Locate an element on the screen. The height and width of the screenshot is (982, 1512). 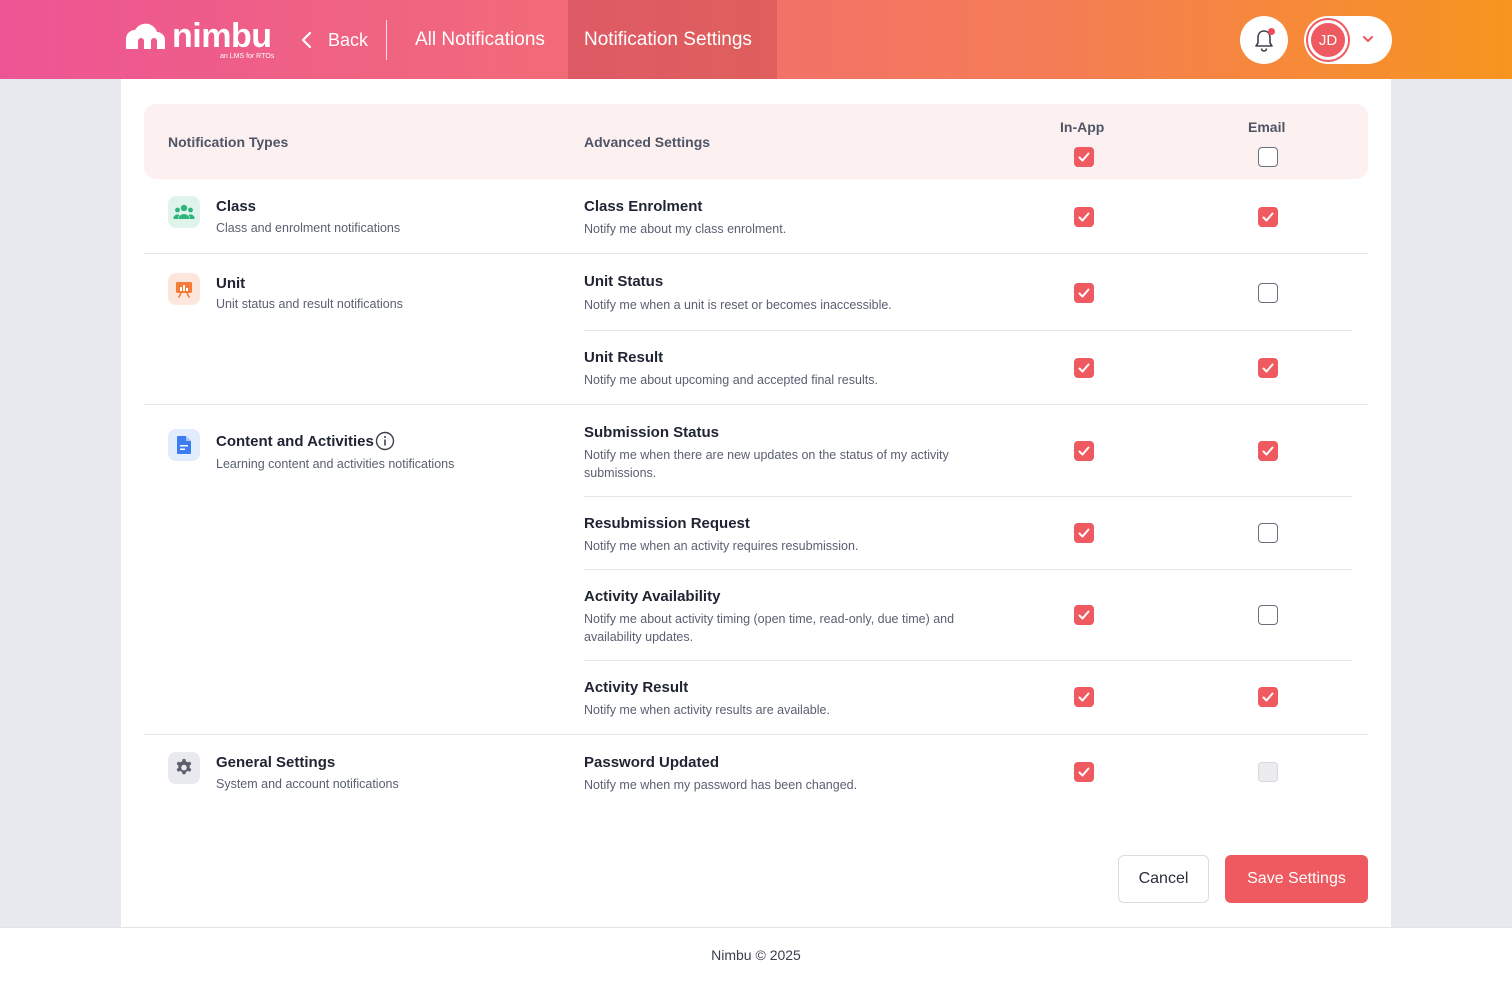
category-title: Unit is located at coordinates (231, 283).